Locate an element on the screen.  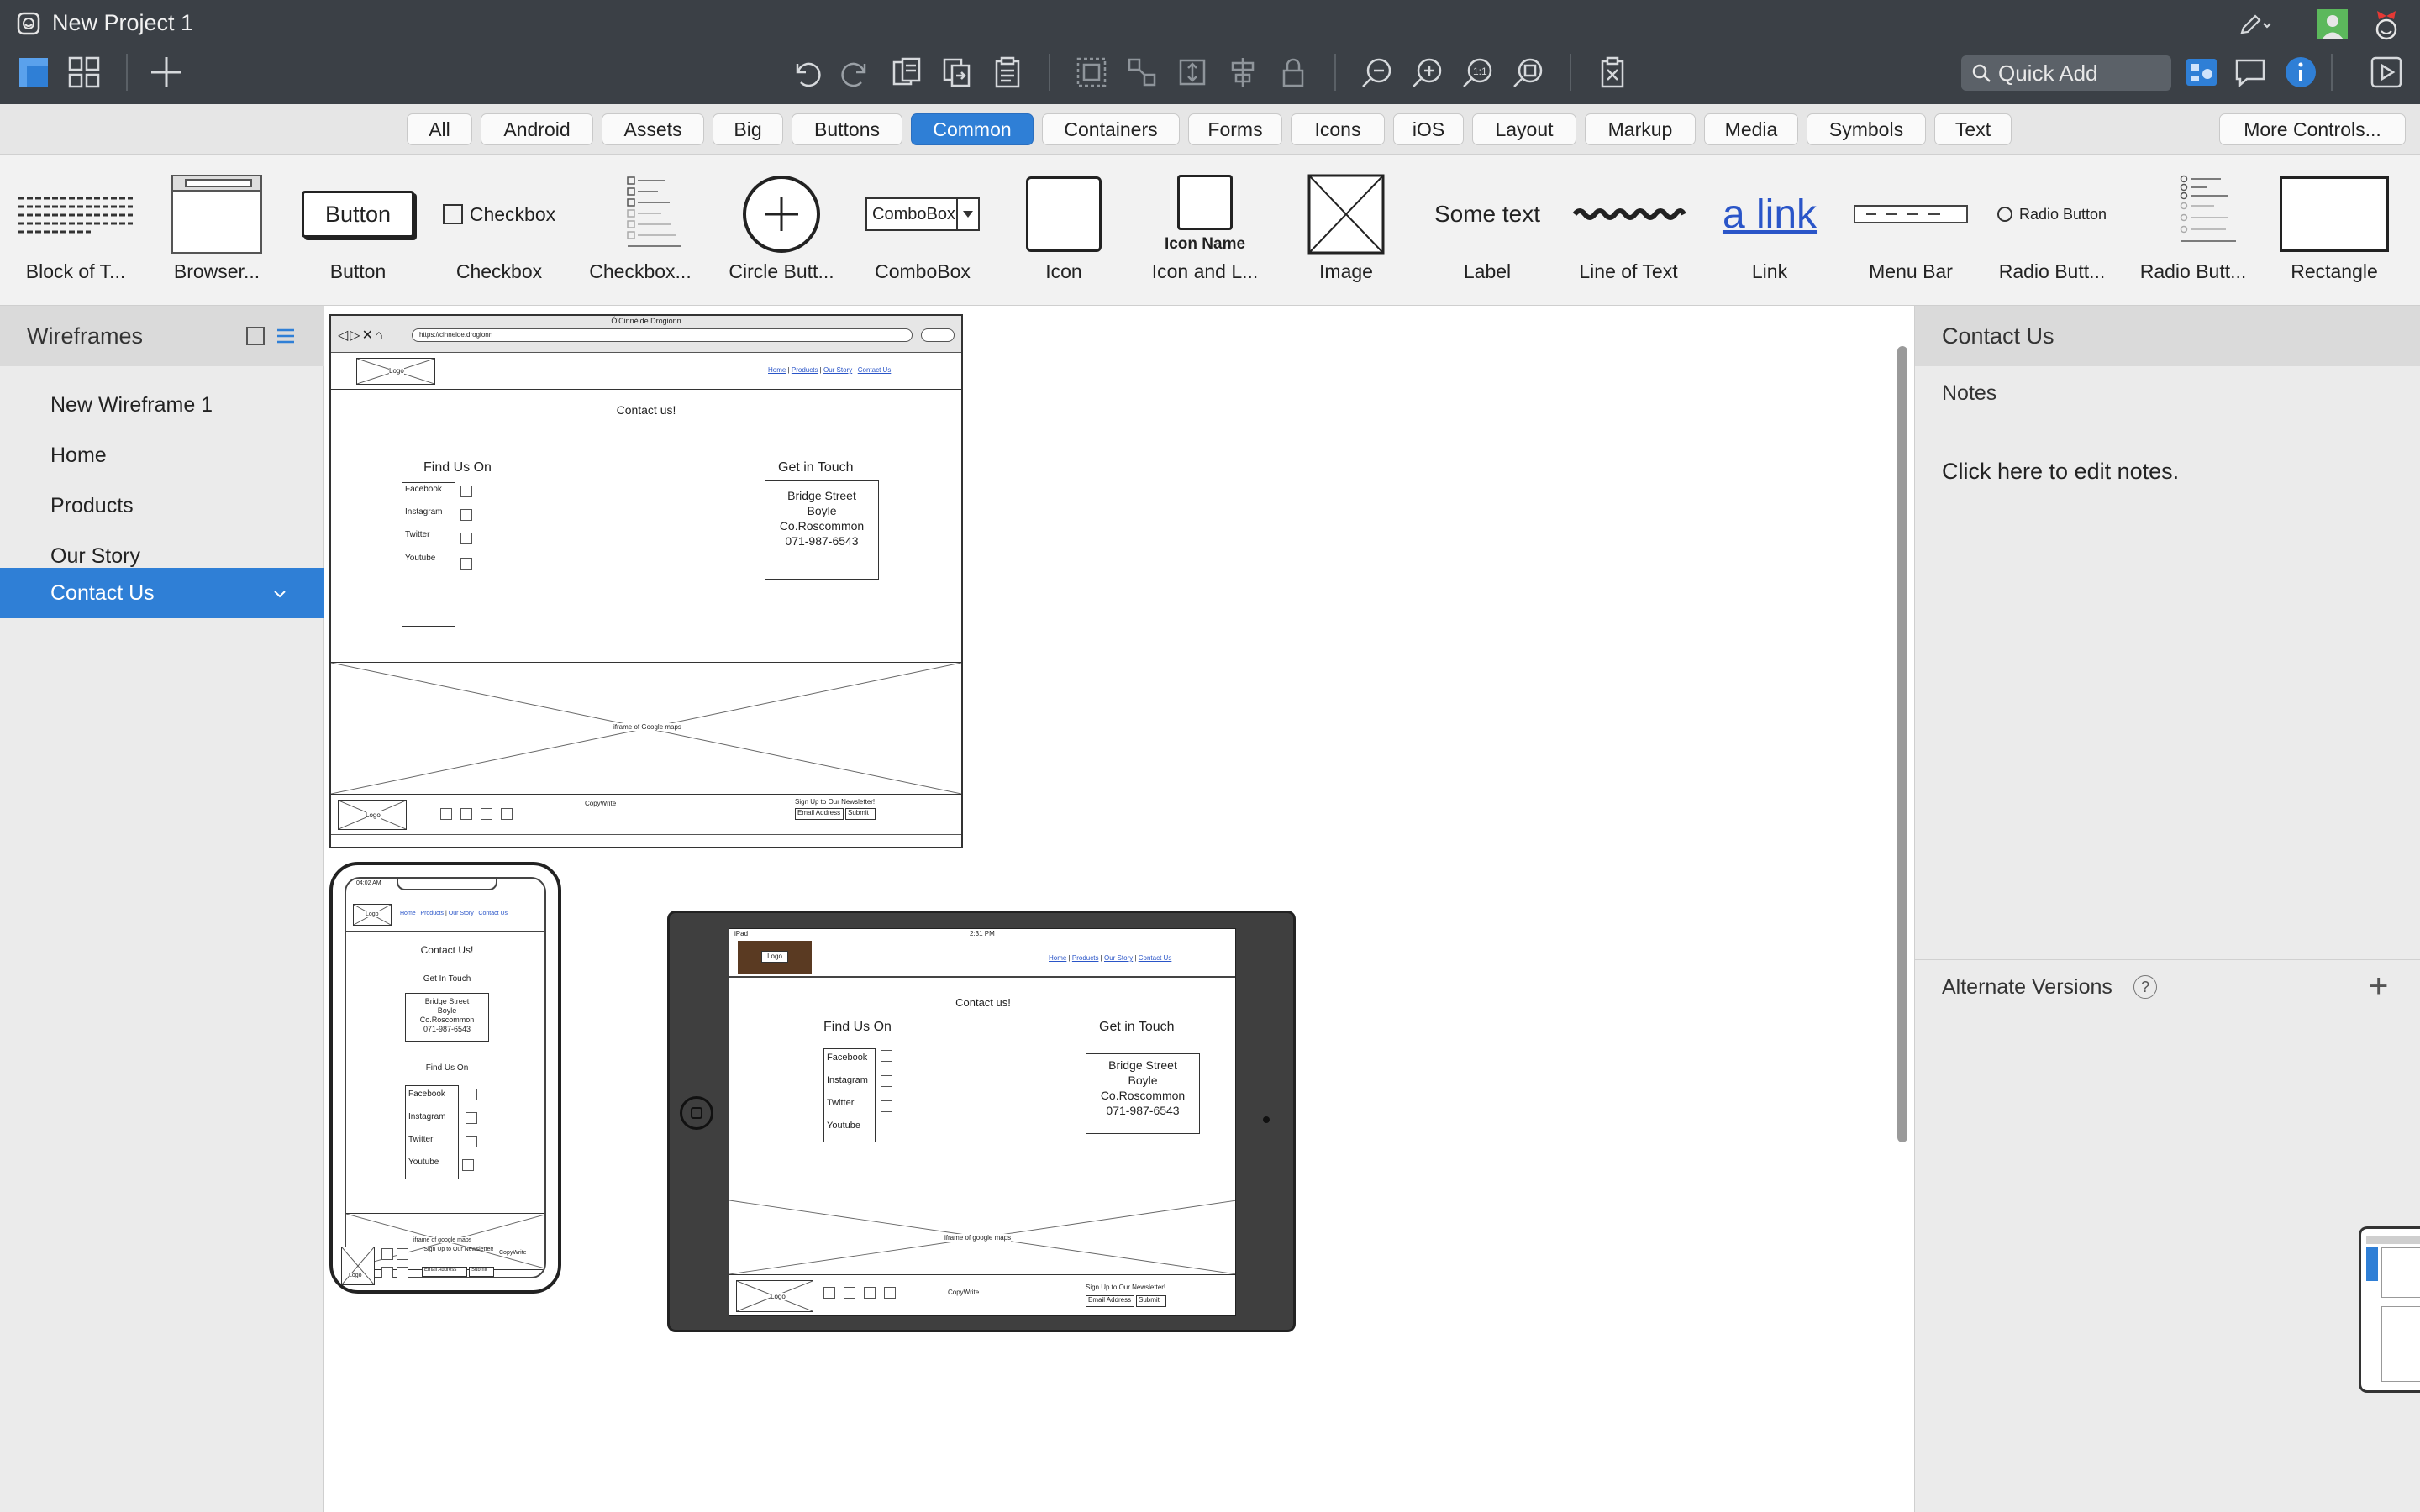
tab-icons: Icons is located at coordinates (1338, 129).